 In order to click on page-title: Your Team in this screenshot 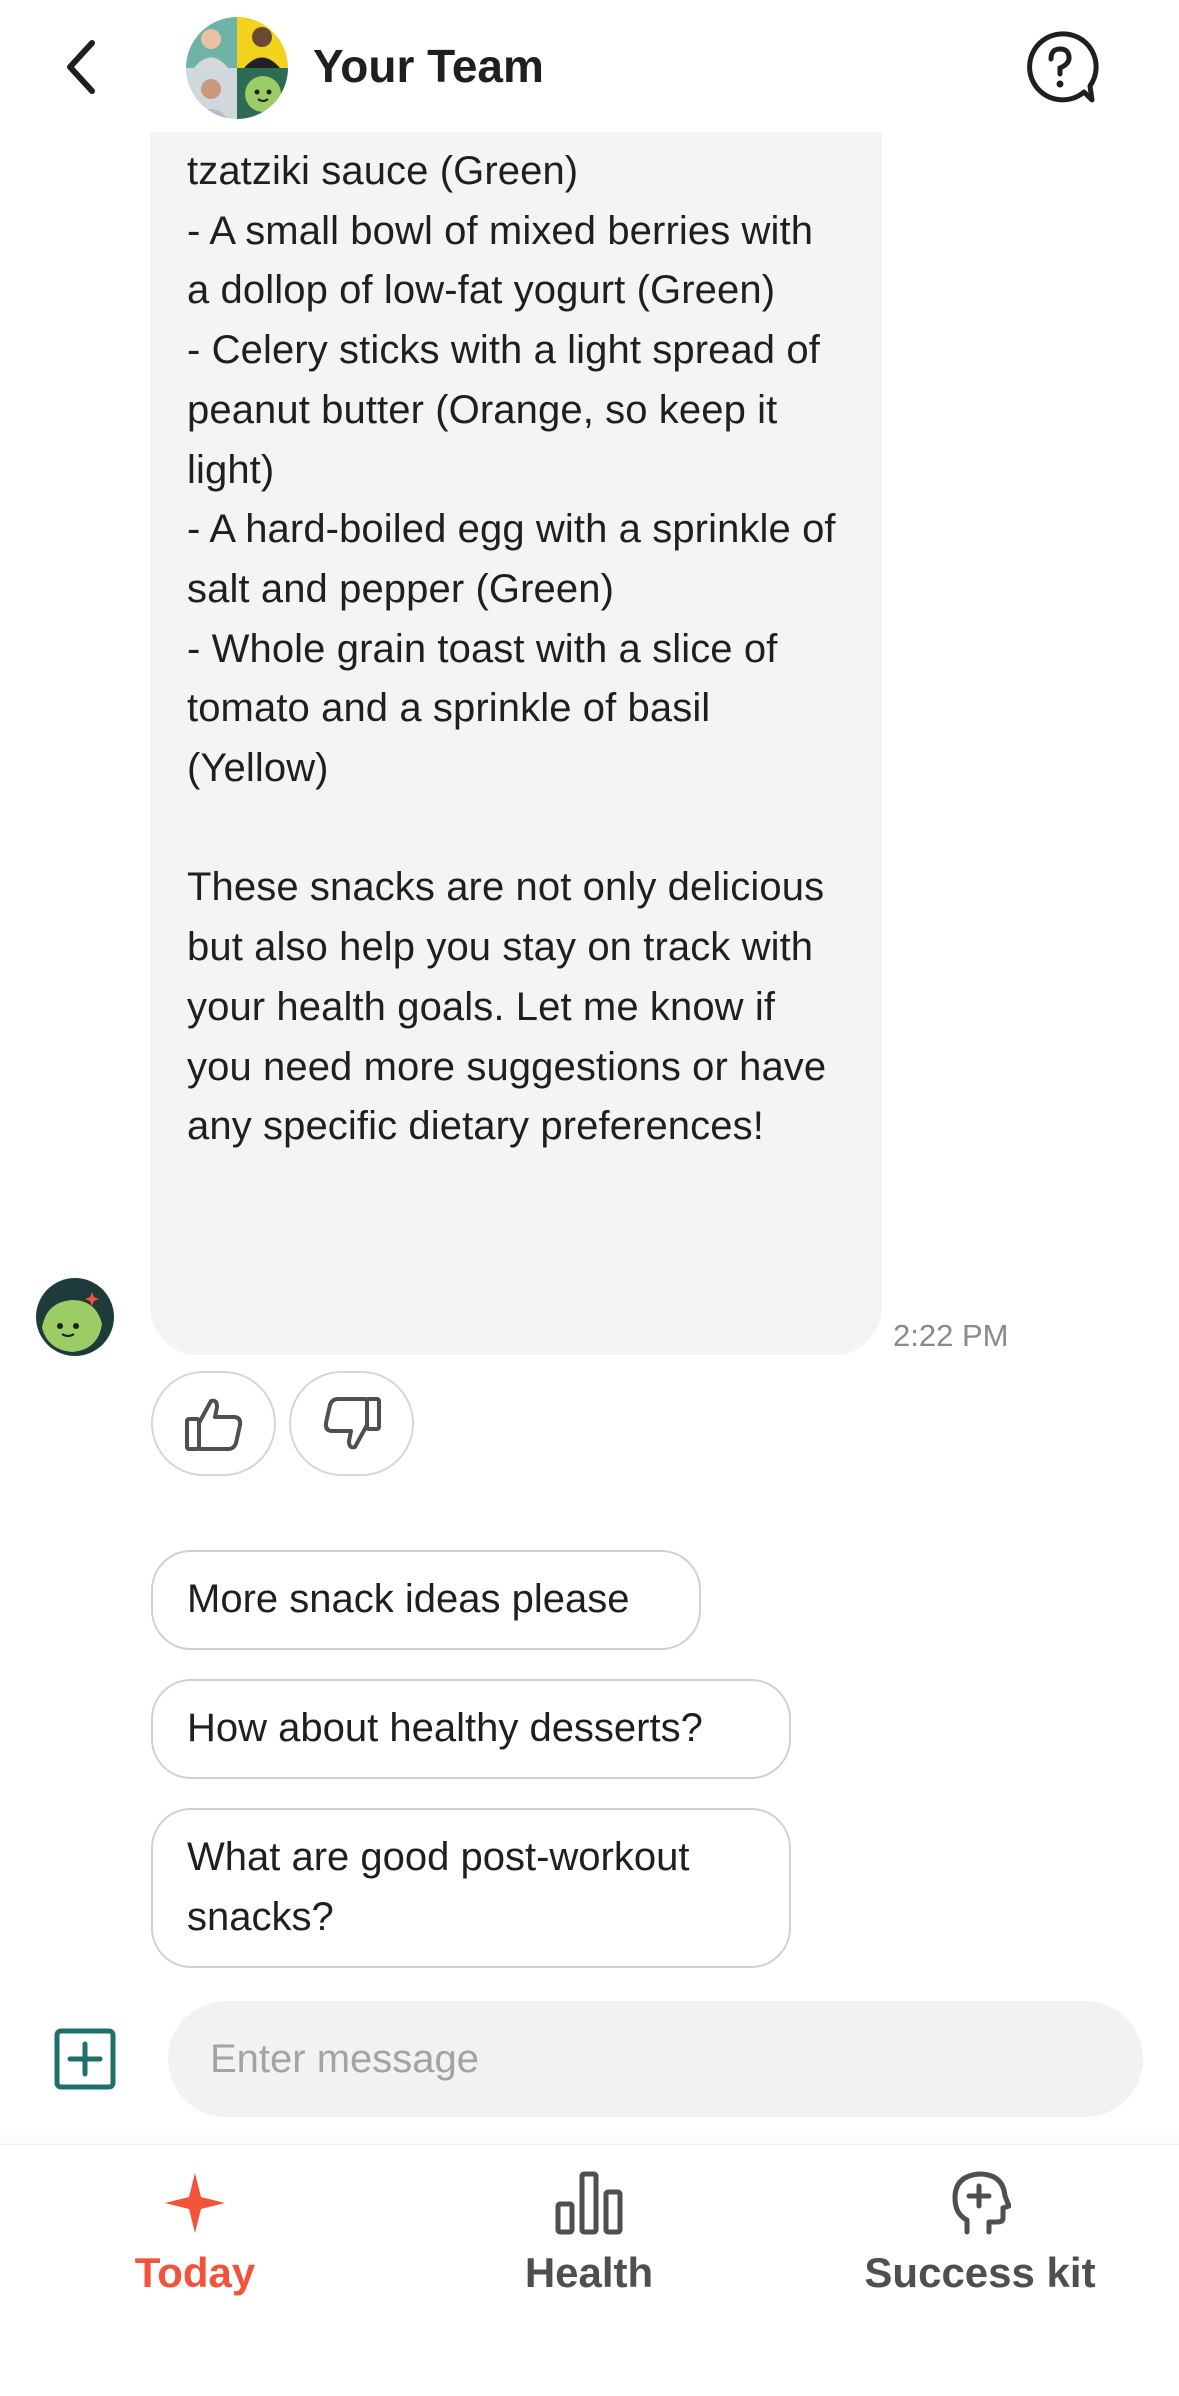, I will do `click(428, 66)`.